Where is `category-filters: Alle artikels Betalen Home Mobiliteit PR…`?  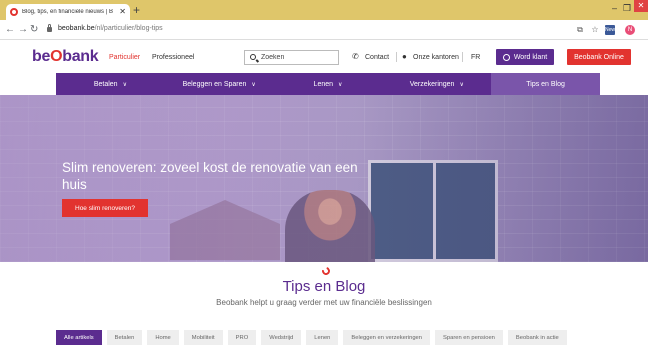
category-filters: Alle artikels Betalen Home Mobiliteit PR… is located at coordinates (311, 337).